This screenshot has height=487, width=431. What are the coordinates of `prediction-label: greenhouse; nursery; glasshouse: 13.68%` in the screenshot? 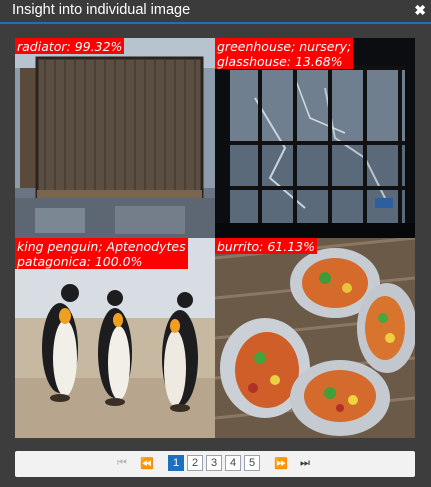 It's located at (284, 53).